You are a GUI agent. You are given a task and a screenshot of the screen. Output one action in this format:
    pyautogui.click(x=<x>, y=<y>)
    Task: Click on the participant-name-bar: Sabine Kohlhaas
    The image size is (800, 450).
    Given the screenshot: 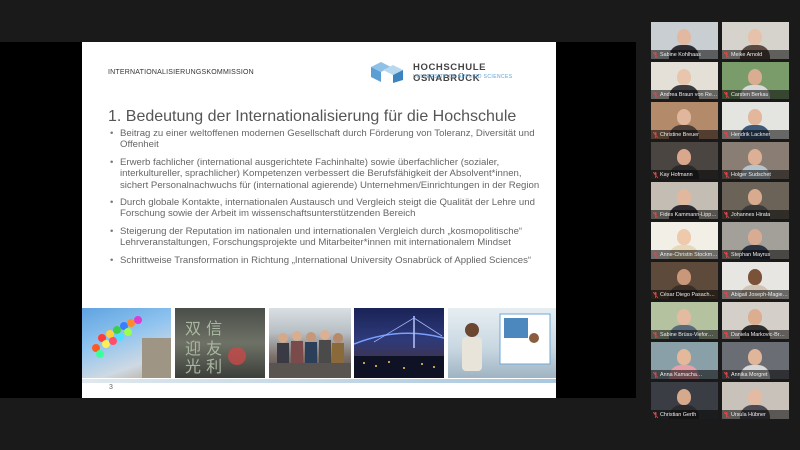 What is the action you would take?
    pyautogui.click(x=684, y=54)
    